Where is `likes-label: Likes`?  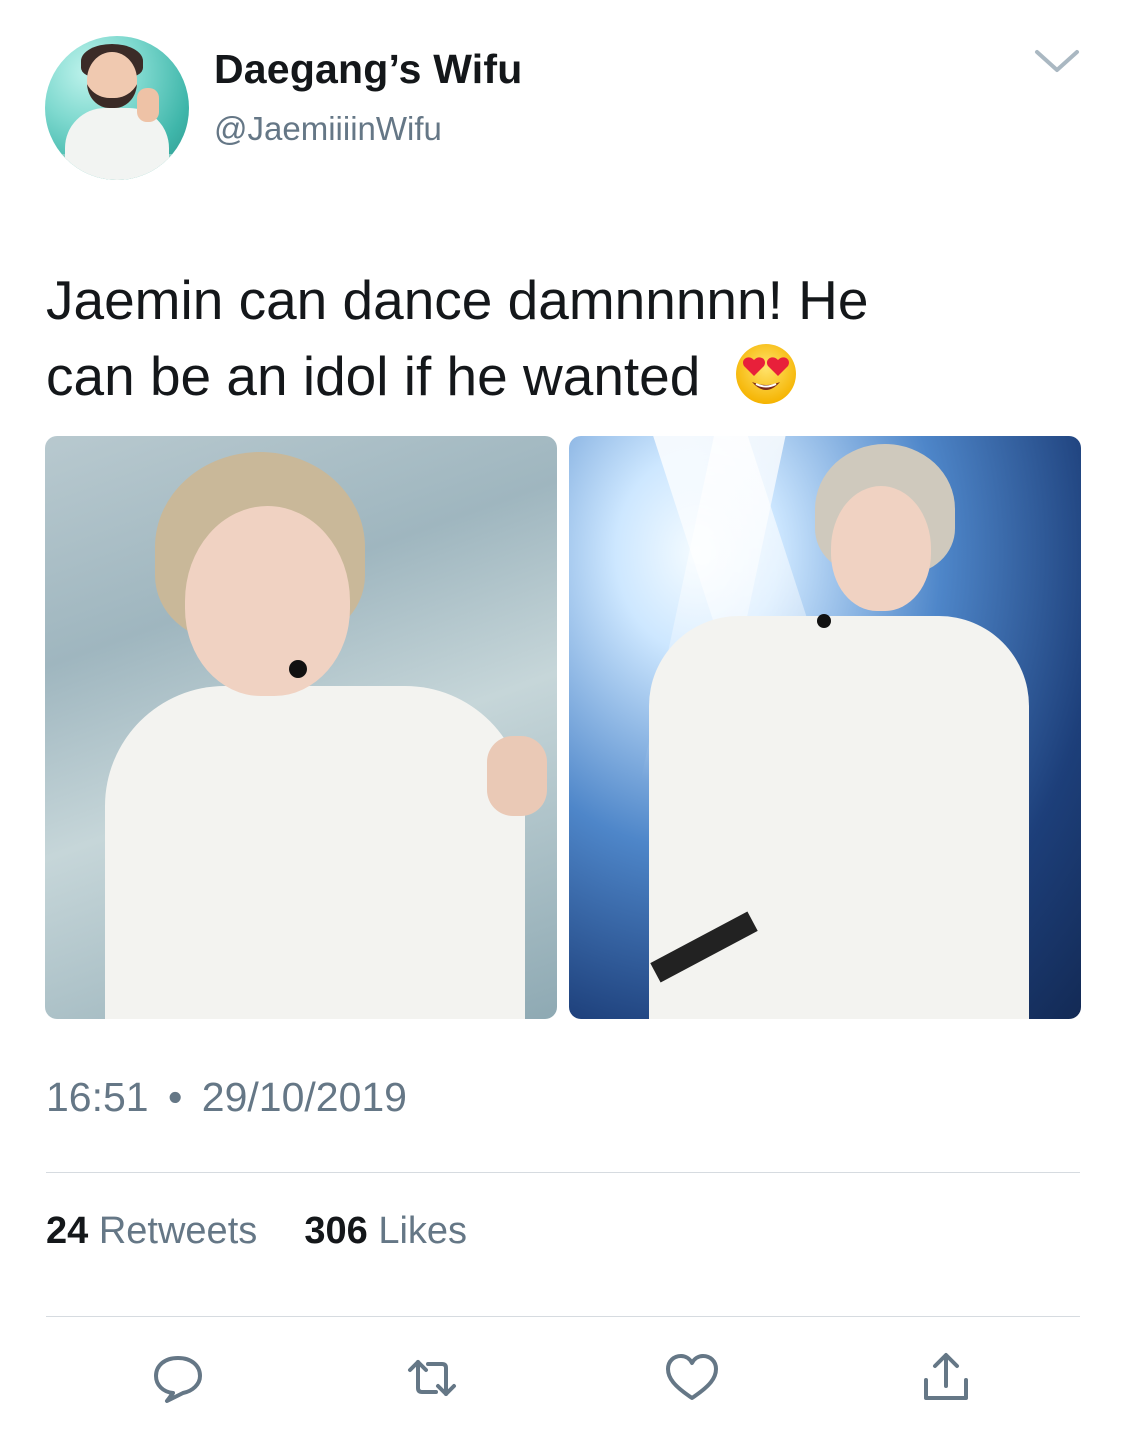 likes-label: Likes is located at coordinates (423, 1231).